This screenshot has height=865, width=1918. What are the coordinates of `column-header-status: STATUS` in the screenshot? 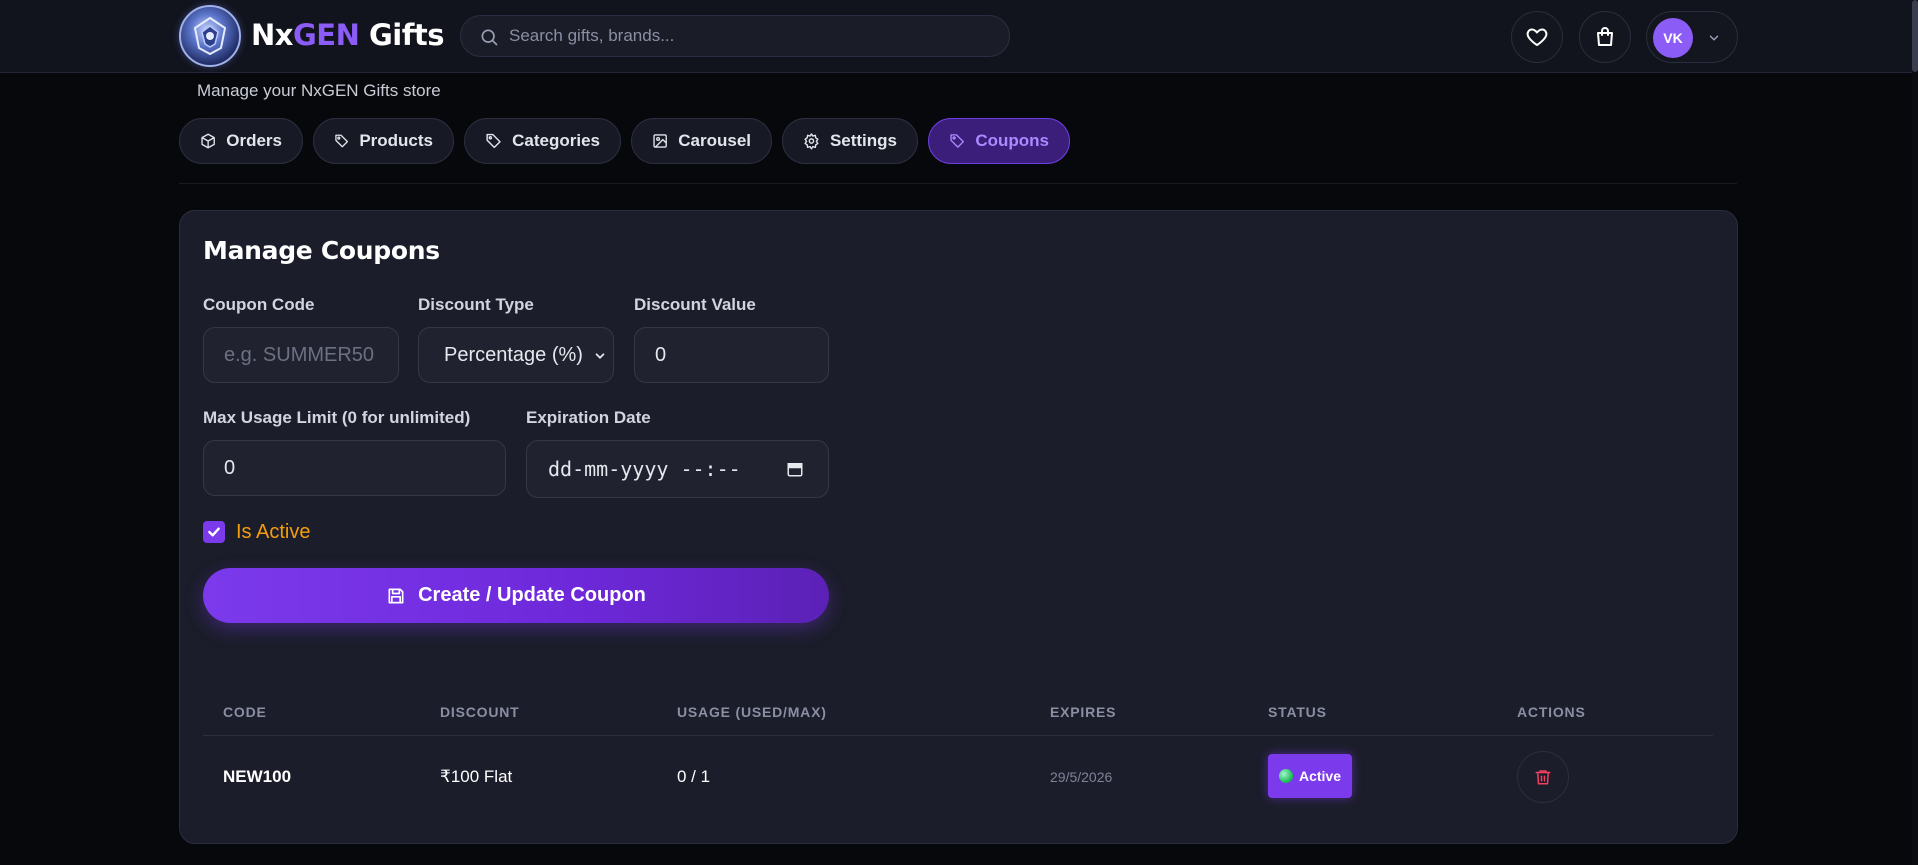 It's located at (1297, 712).